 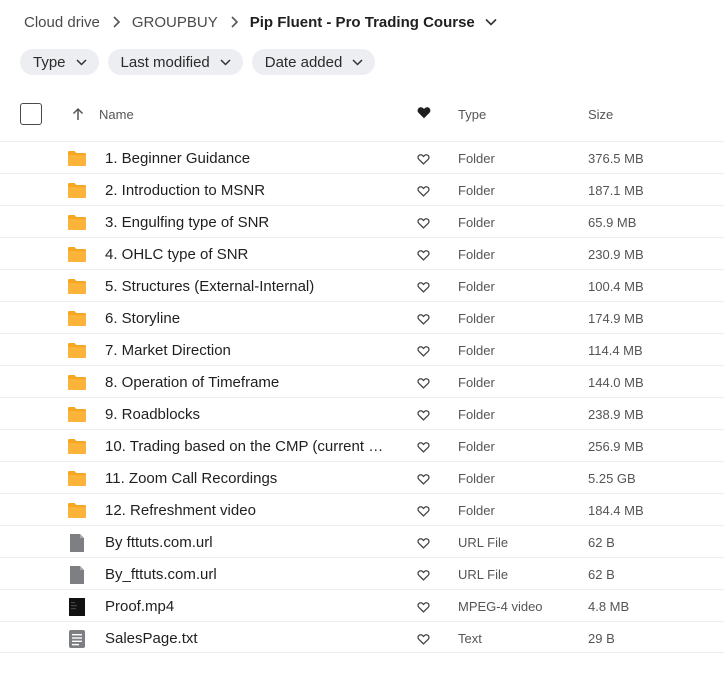 I want to click on file-size: 256.9 MB, so click(x=616, y=446).